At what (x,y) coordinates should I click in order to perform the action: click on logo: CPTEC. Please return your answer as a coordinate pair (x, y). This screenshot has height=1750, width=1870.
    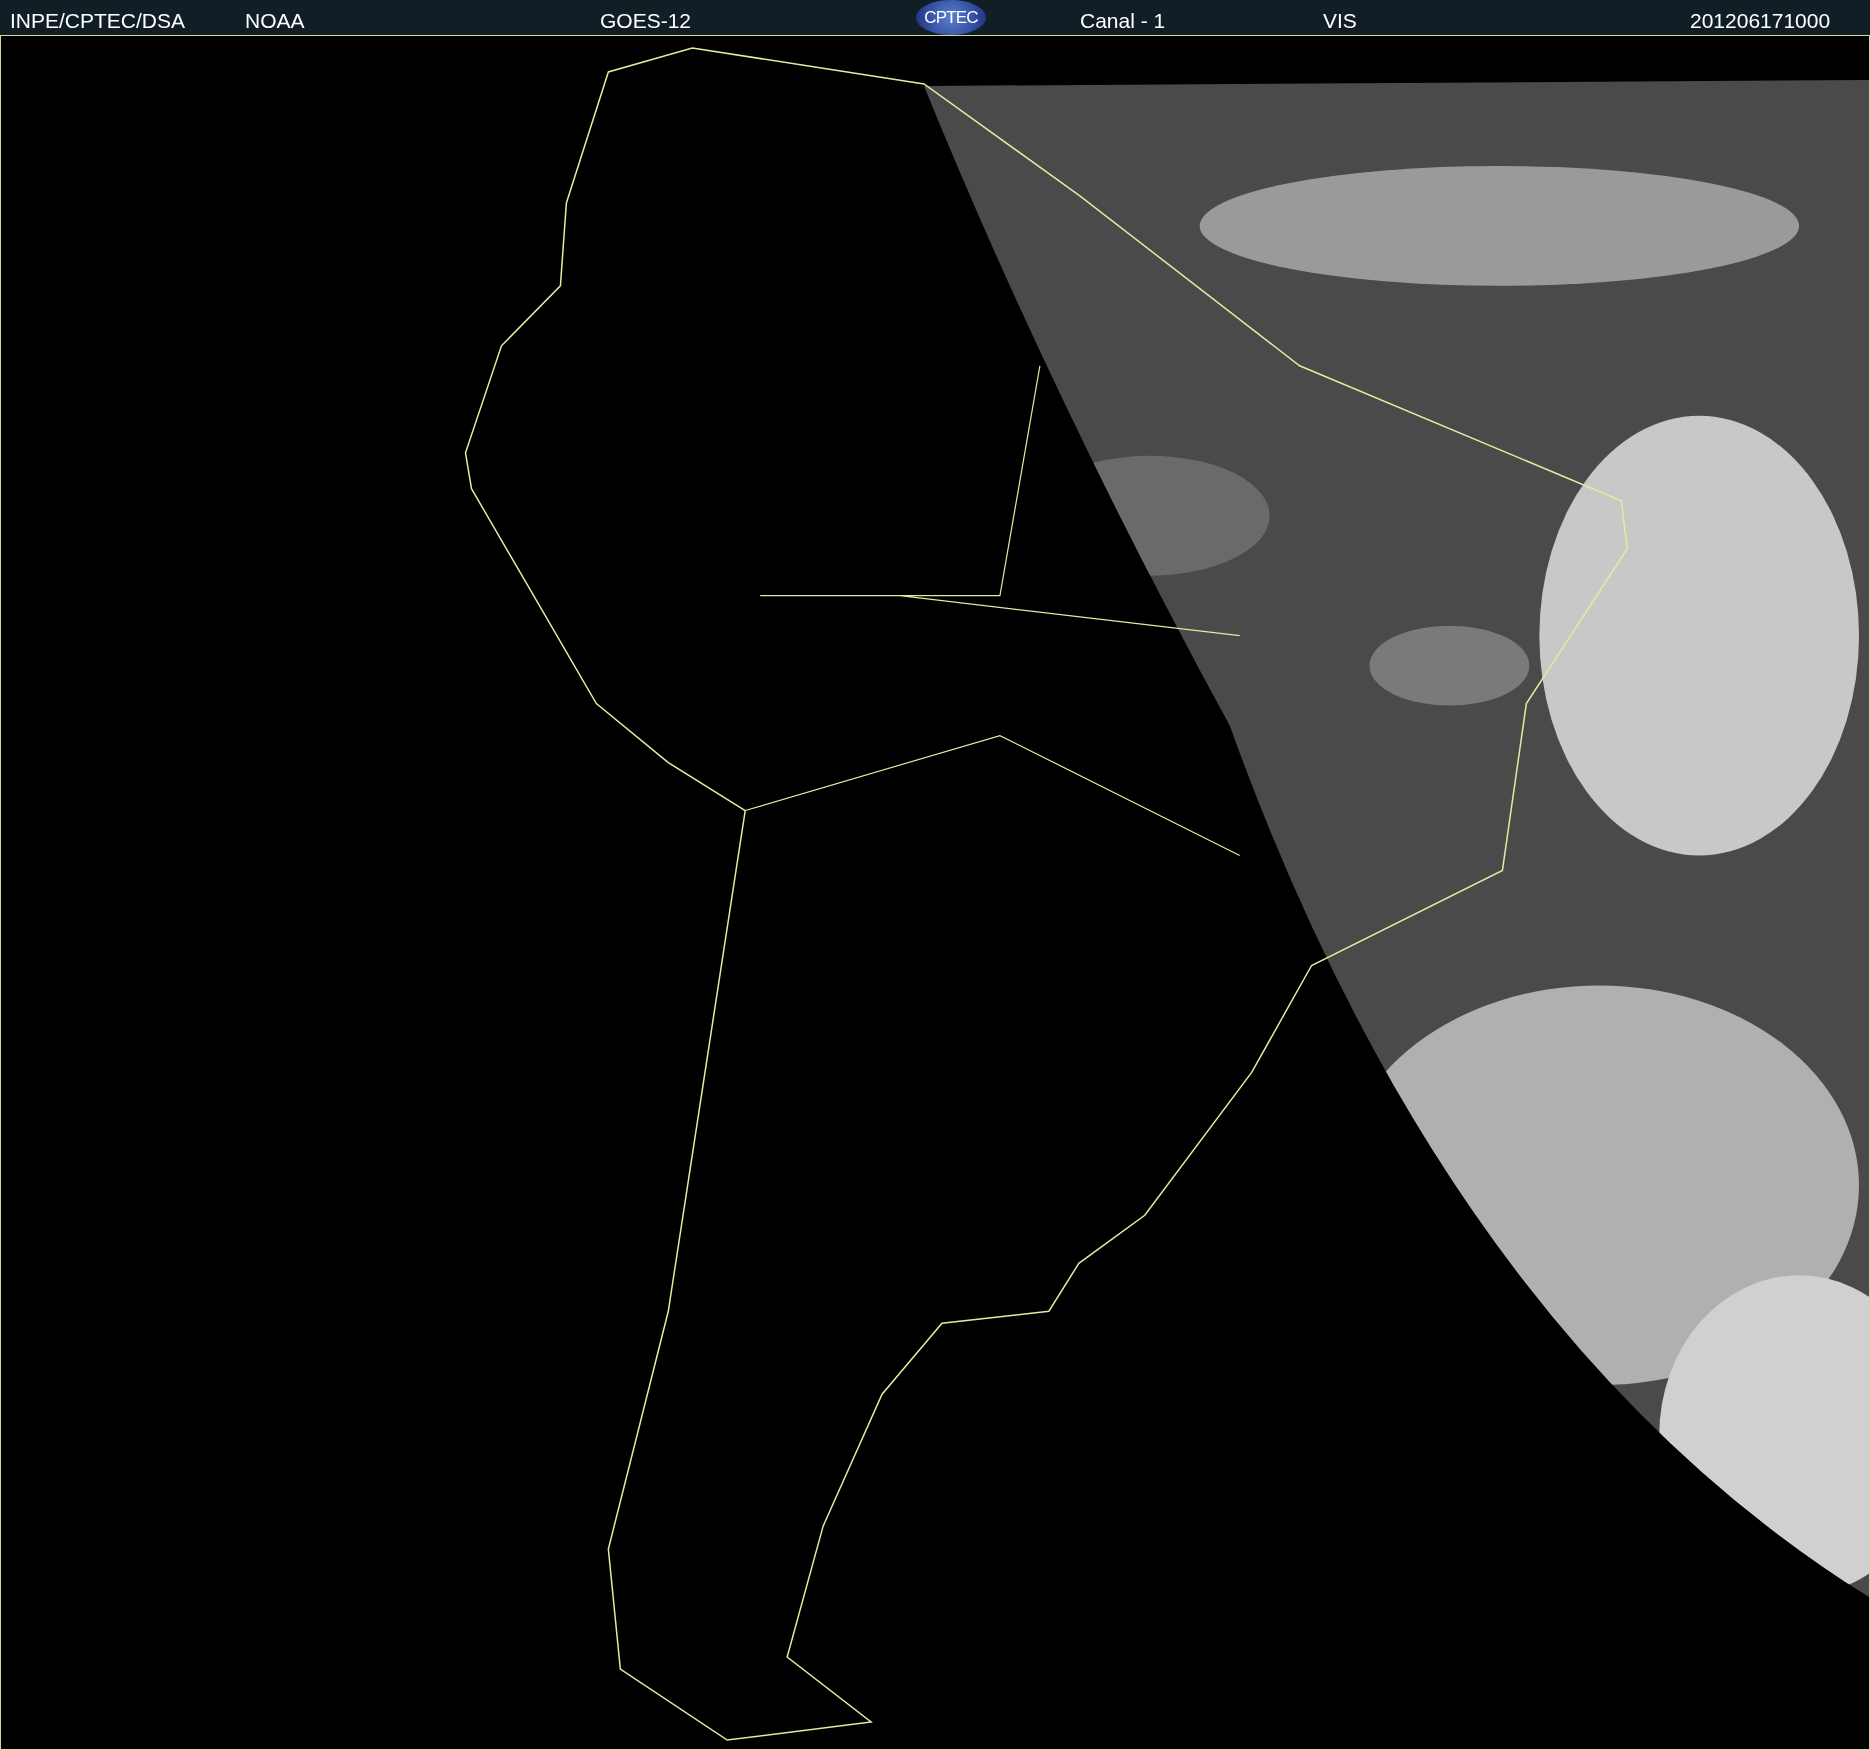
    Looking at the image, I should click on (951, 17).